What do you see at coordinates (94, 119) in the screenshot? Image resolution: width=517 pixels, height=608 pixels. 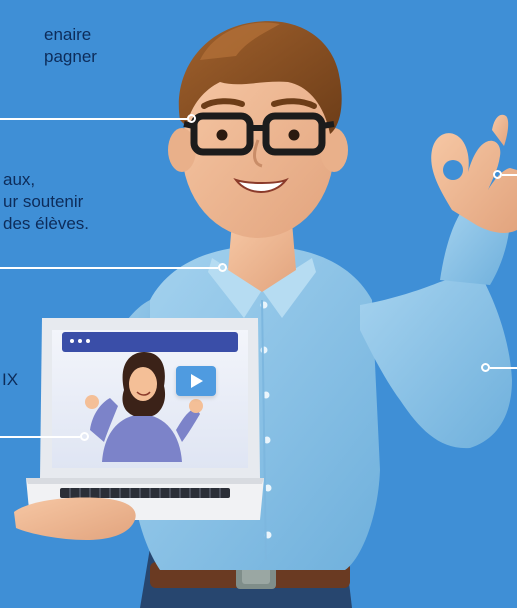 I see `connector-line-glasses` at bounding box center [94, 119].